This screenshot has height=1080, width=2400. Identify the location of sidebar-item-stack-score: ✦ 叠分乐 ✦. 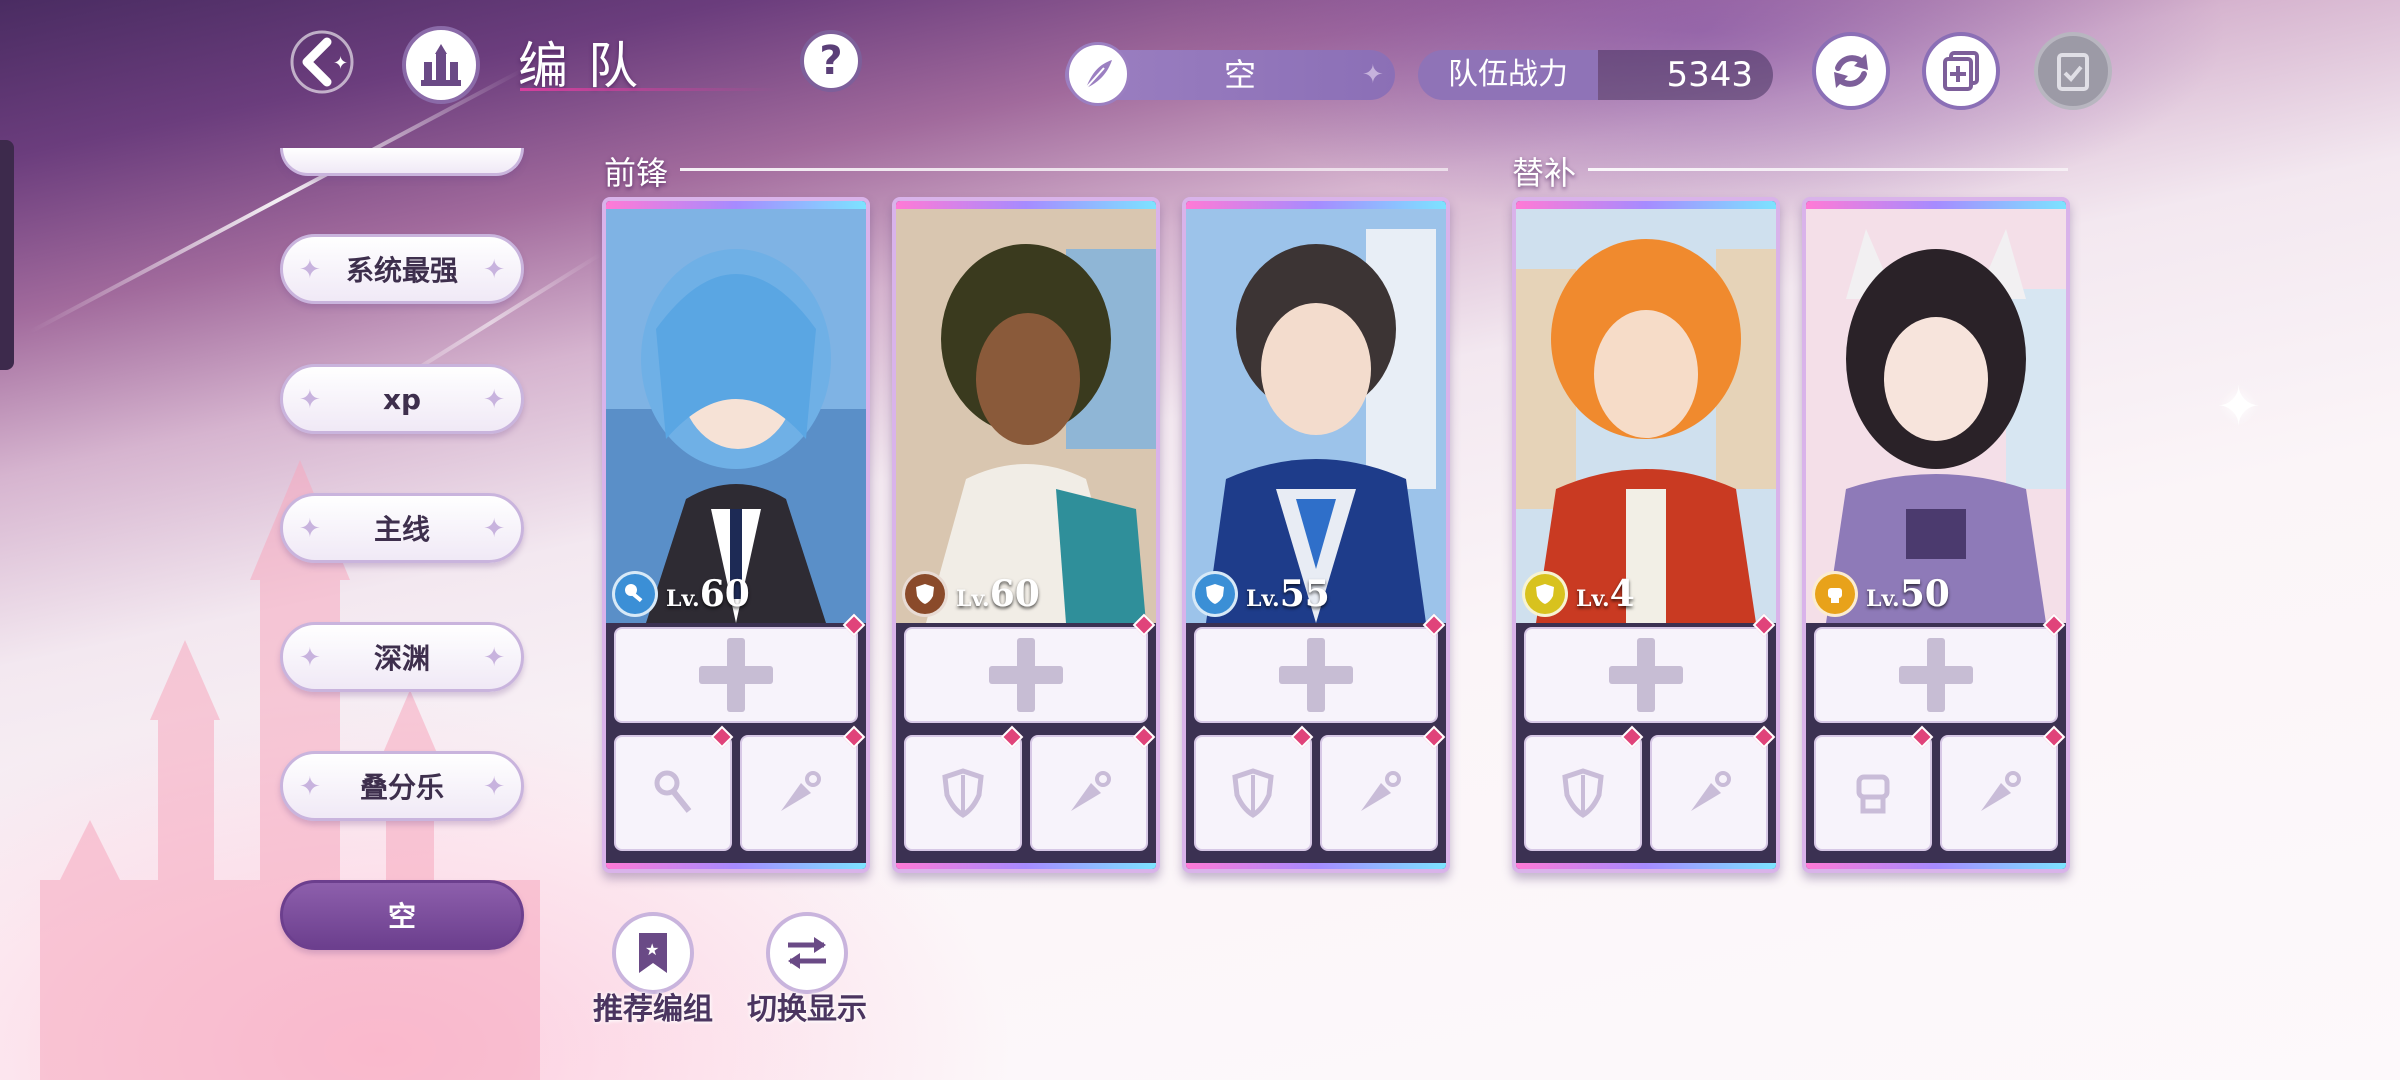
(402, 786).